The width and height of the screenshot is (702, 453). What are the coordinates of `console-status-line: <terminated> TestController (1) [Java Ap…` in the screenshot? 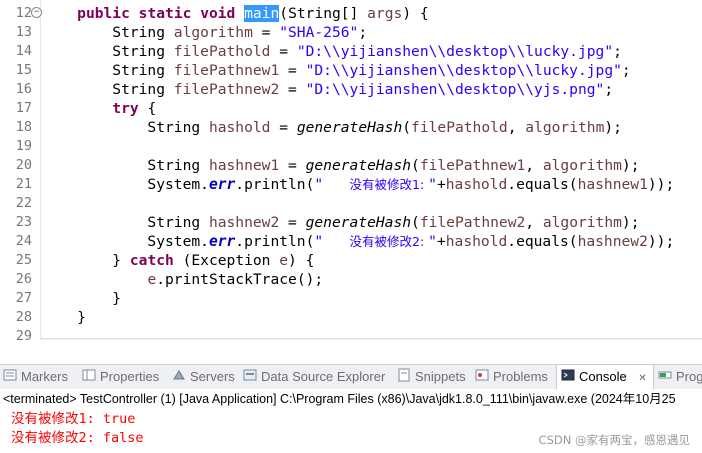 It's located at (351, 399).